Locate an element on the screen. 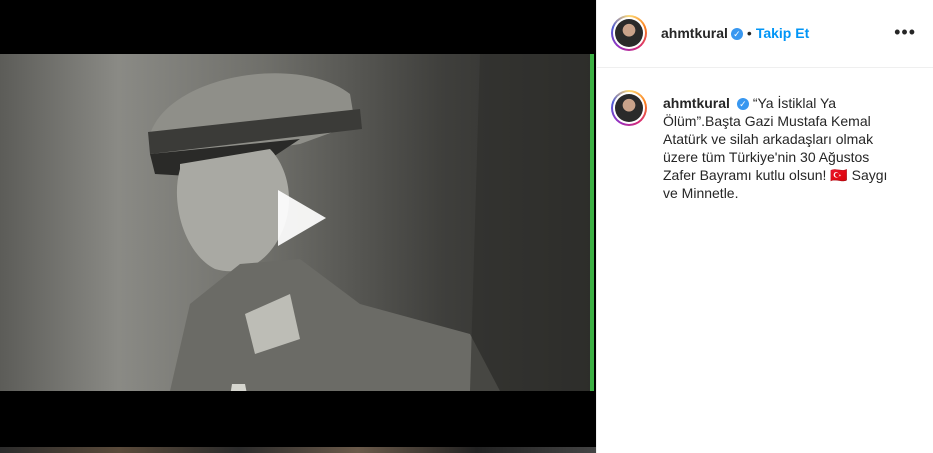 This screenshot has width=933, height=453. header-user-line: ahmtkural ✓ • Takip Et is located at coordinates (735, 34).